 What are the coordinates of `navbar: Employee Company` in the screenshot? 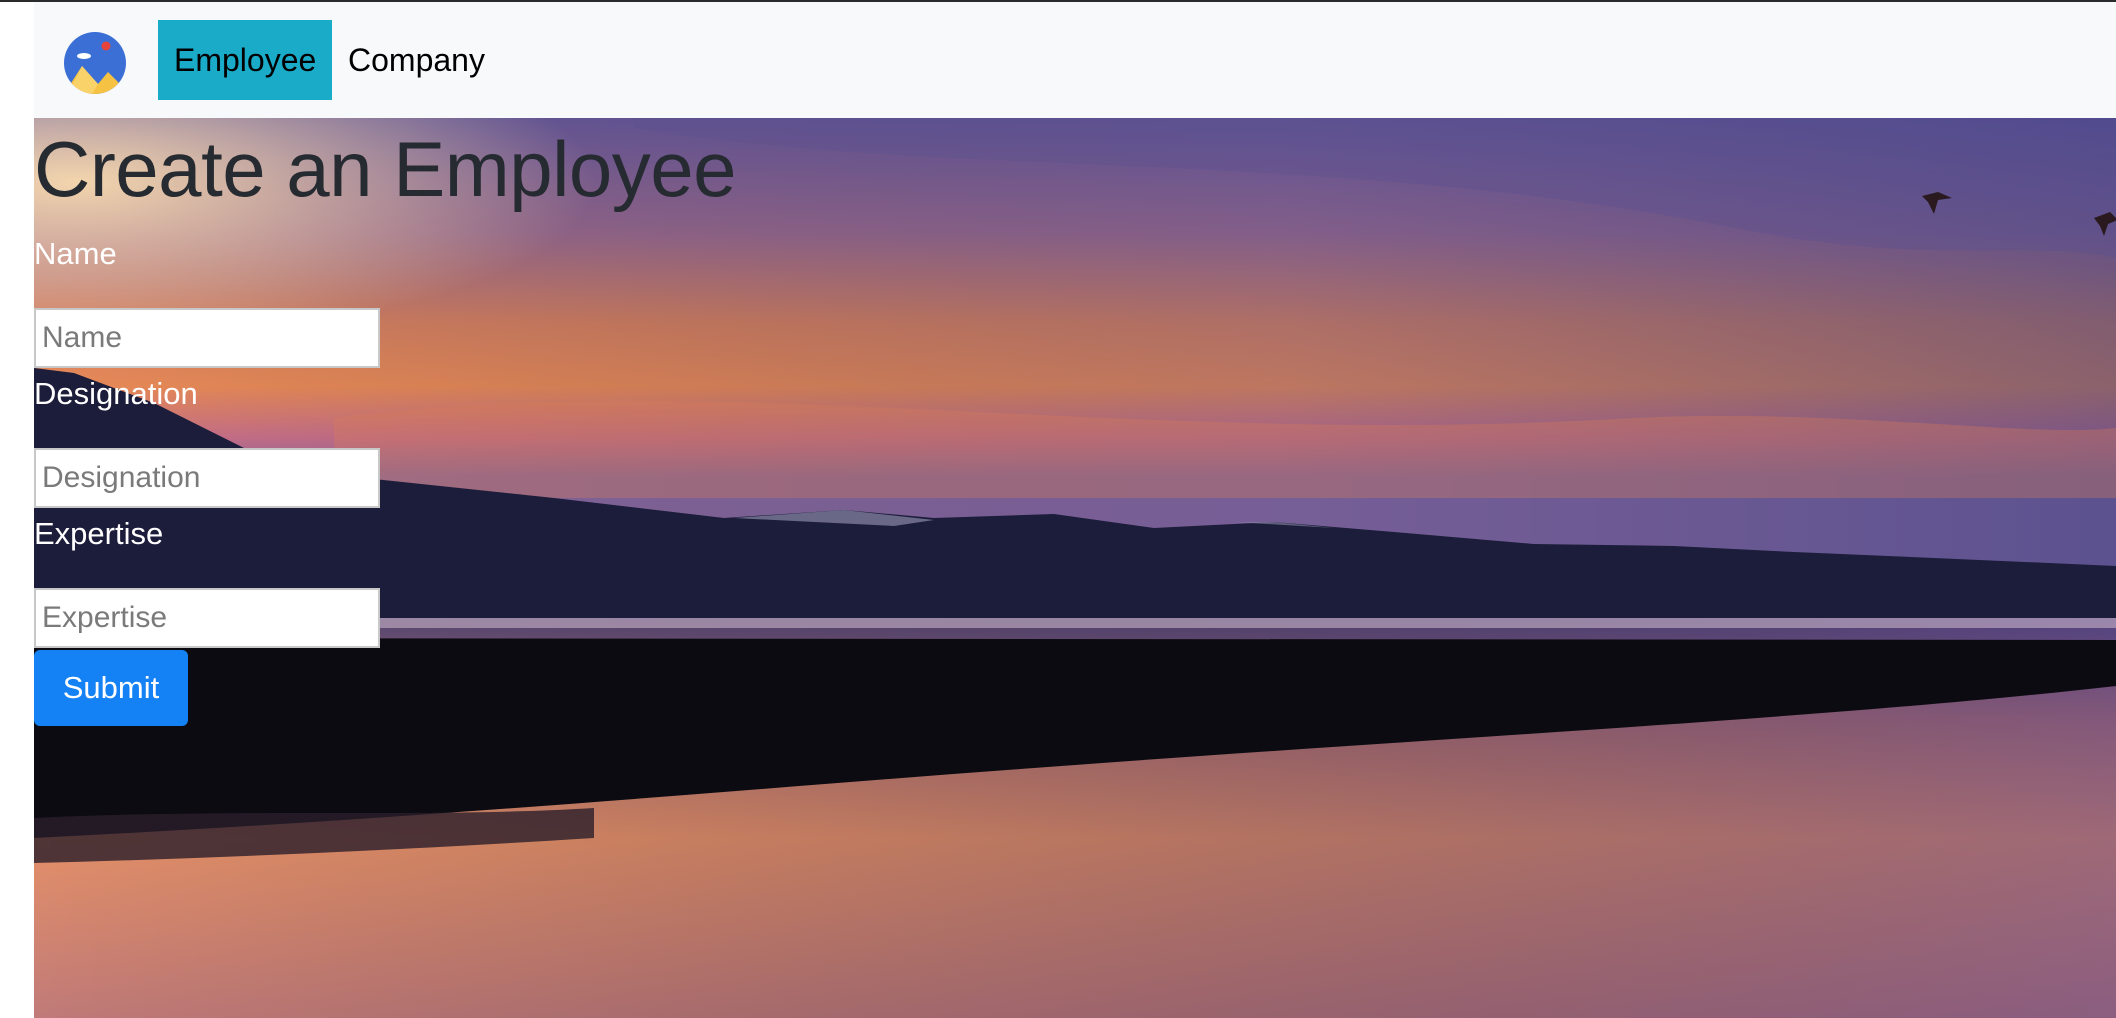 It's located at (1075, 60).